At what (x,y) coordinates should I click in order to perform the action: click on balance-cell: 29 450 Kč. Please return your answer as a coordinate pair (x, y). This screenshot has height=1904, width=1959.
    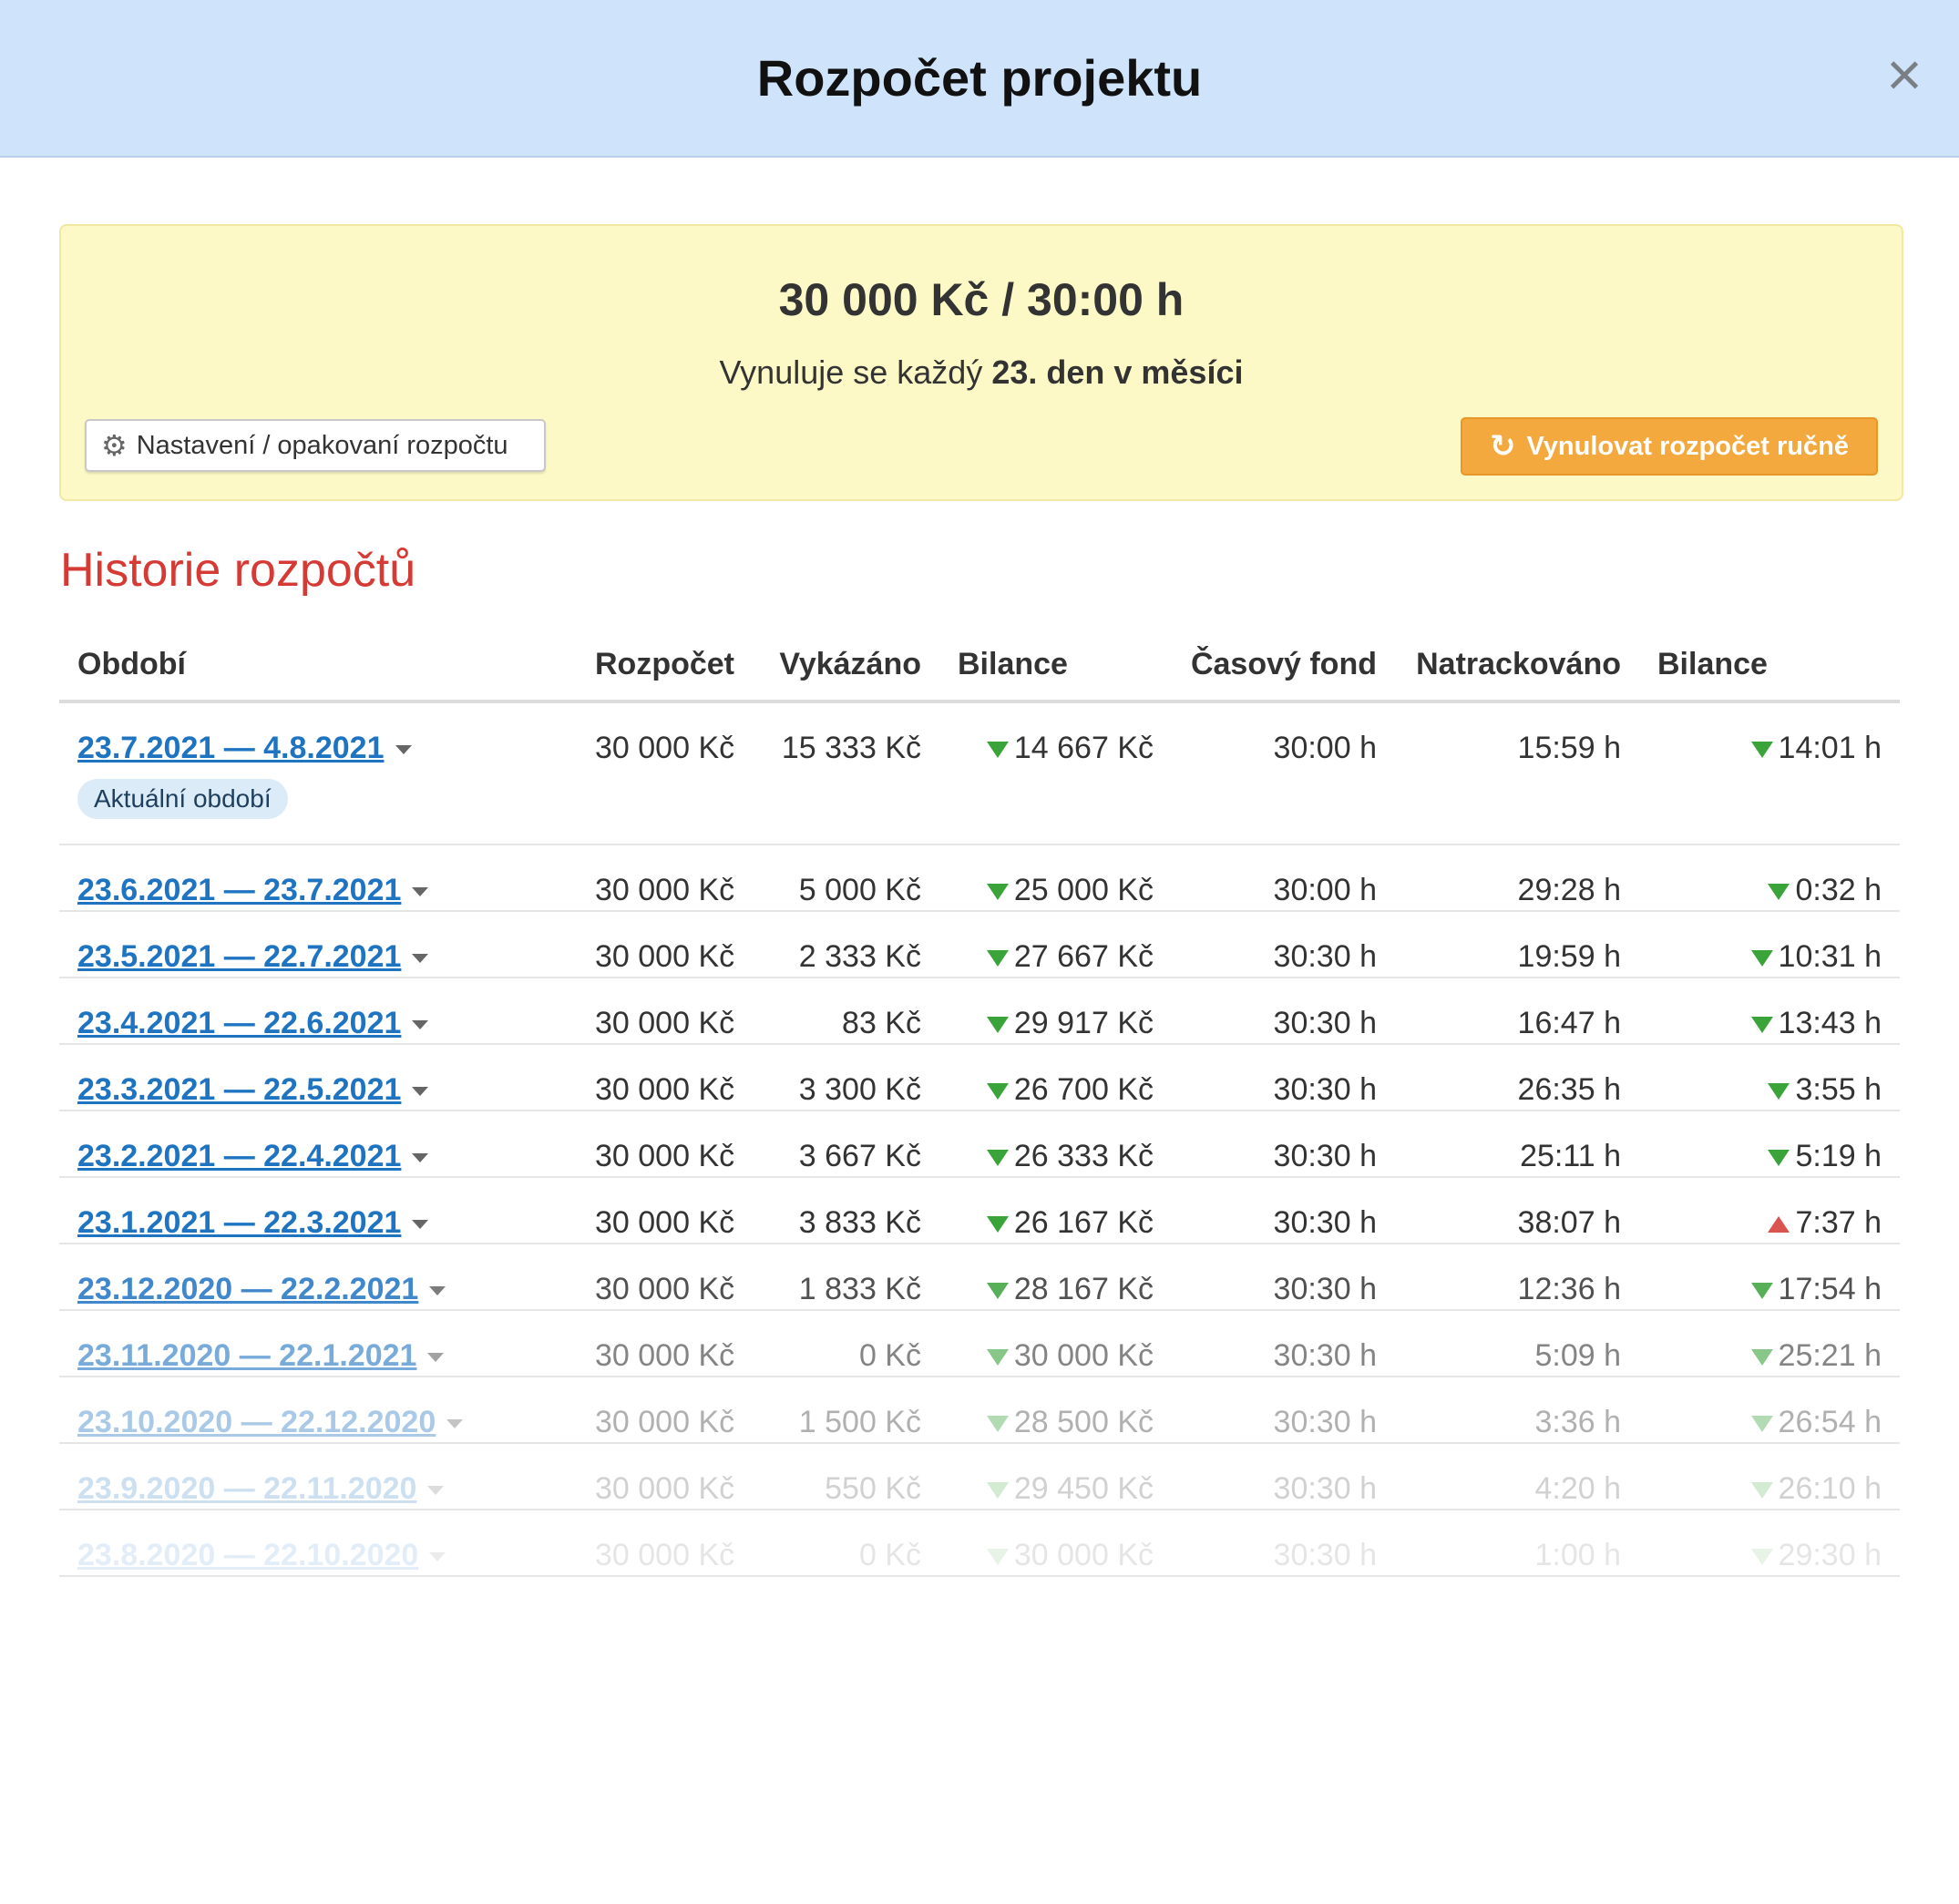
    Looking at the image, I should click on (1056, 1477).